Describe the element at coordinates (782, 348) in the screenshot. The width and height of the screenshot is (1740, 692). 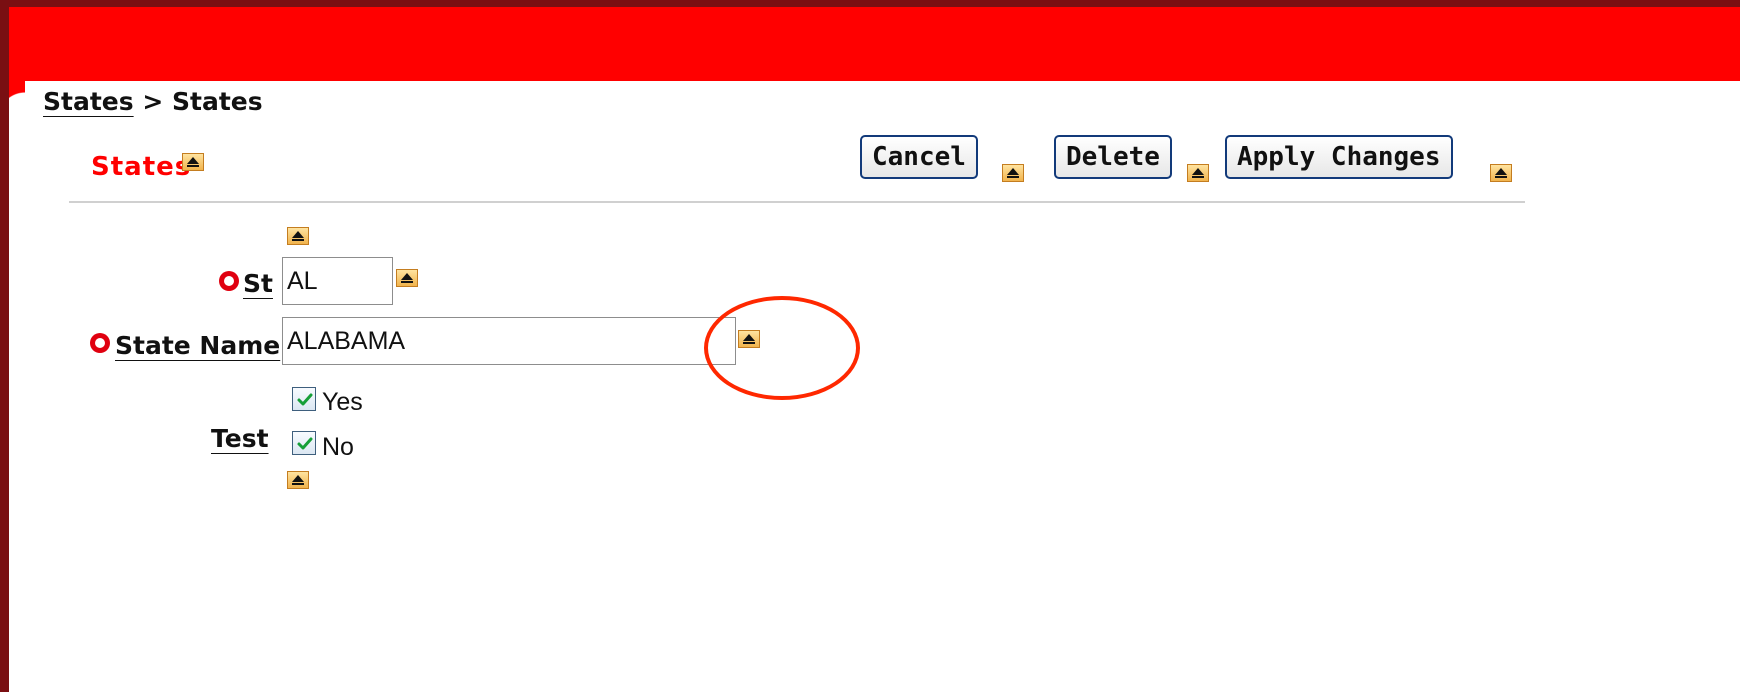
I see `annotation-ellipse` at that location.